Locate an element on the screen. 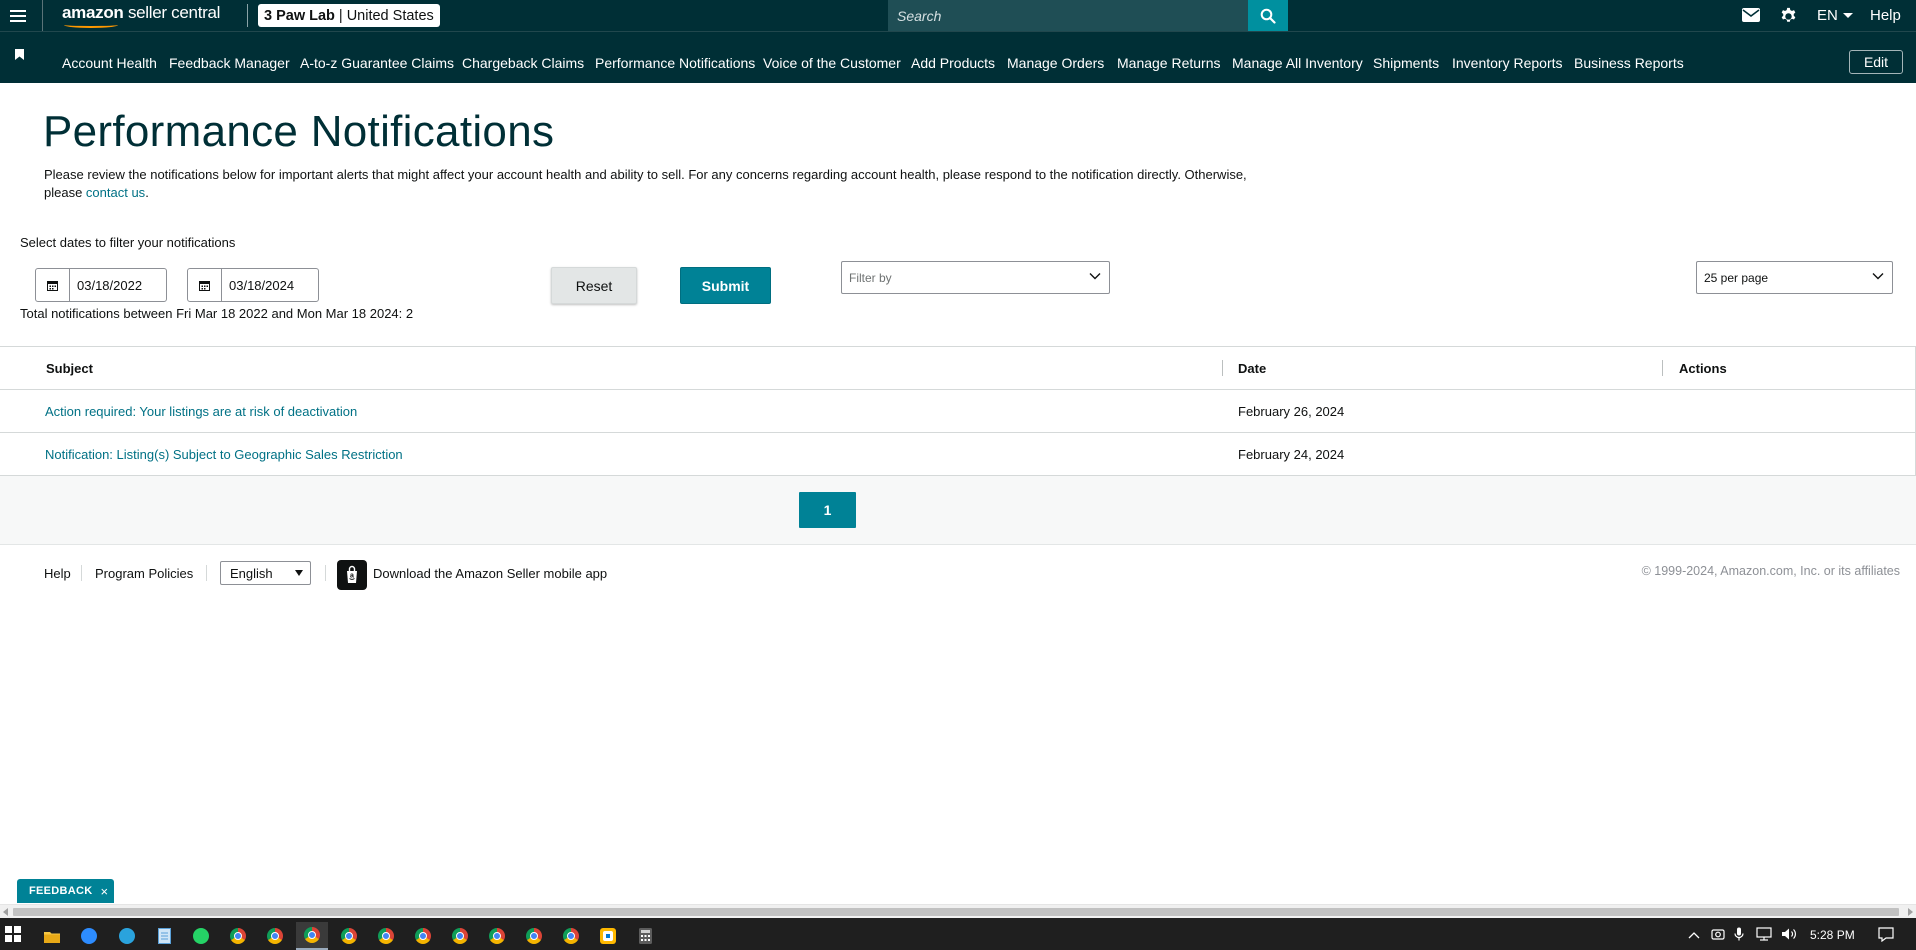 The height and width of the screenshot is (950, 1916). scroll-right-arrow-icon is located at coordinates (1910, 912).